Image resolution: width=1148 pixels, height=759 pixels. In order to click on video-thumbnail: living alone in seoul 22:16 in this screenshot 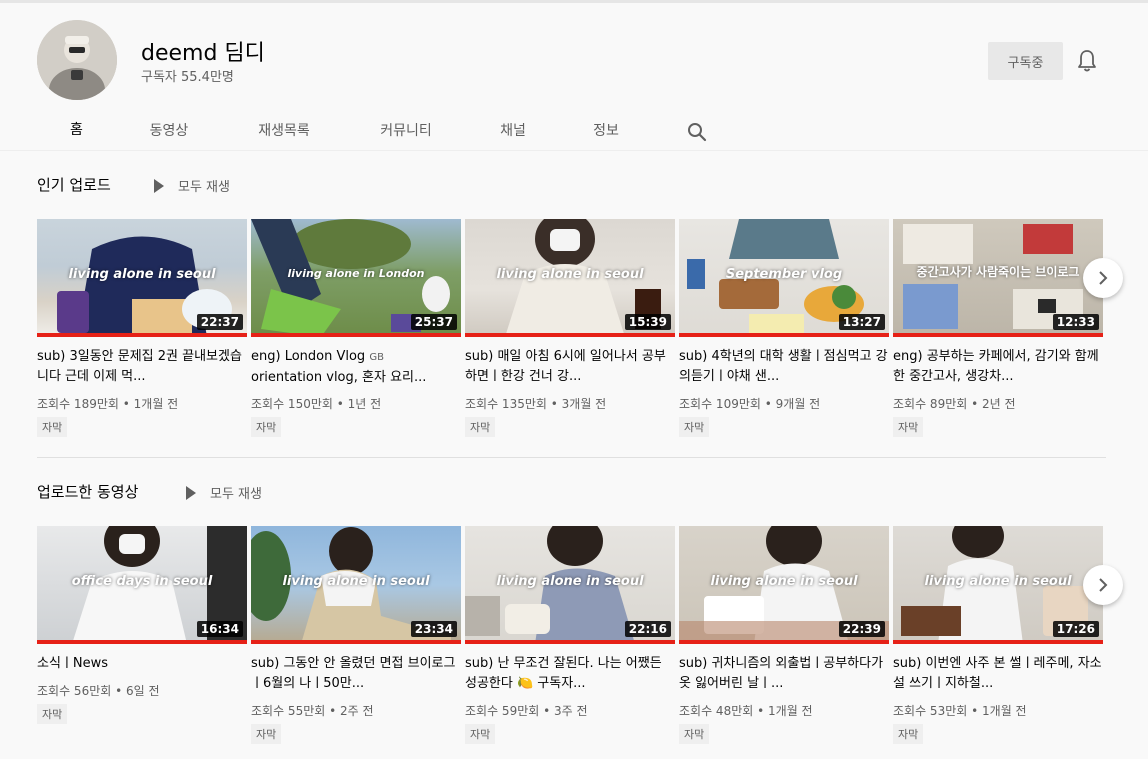, I will do `click(570, 585)`.